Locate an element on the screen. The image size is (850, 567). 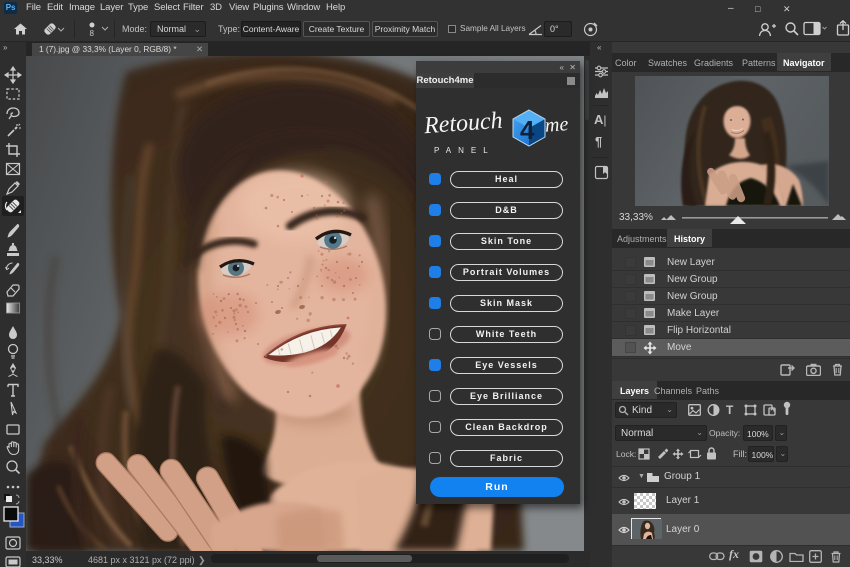
svg-text: 8 is located at coordinates (92, 33).